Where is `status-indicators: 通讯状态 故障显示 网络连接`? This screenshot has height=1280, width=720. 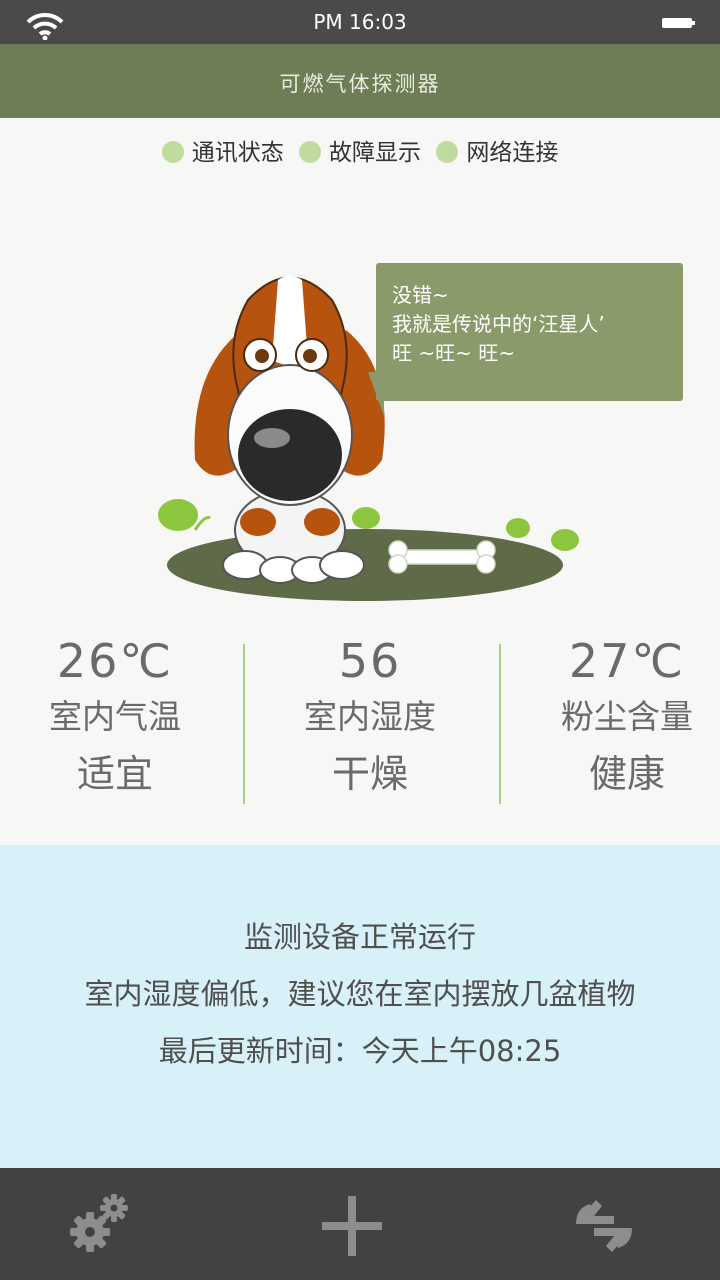 status-indicators: 通讯状态 故障显示 网络连接 is located at coordinates (360, 150).